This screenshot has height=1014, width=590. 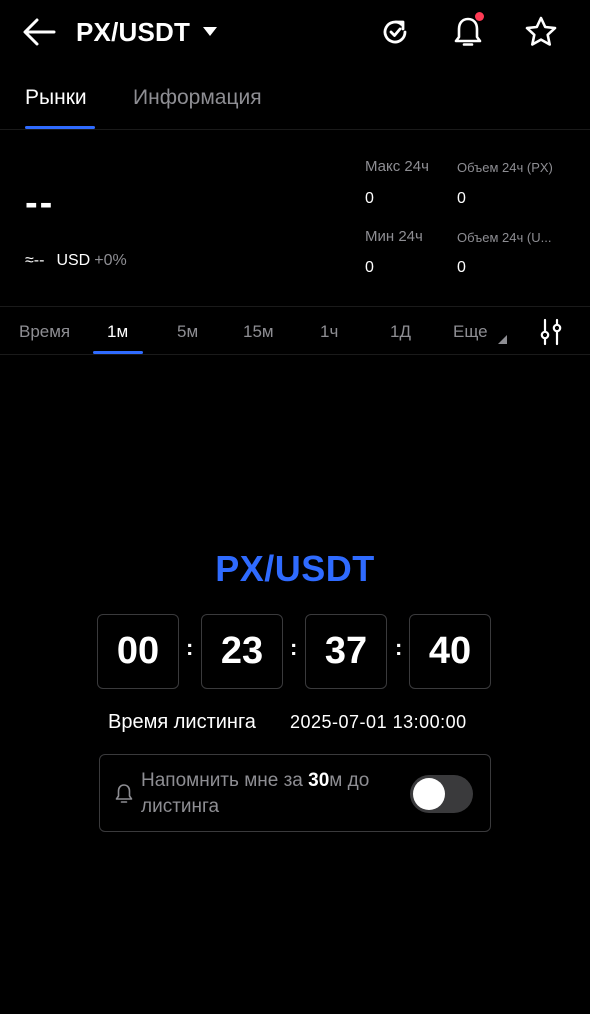 I want to click on sliders-icon, so click(x=551, y=332).